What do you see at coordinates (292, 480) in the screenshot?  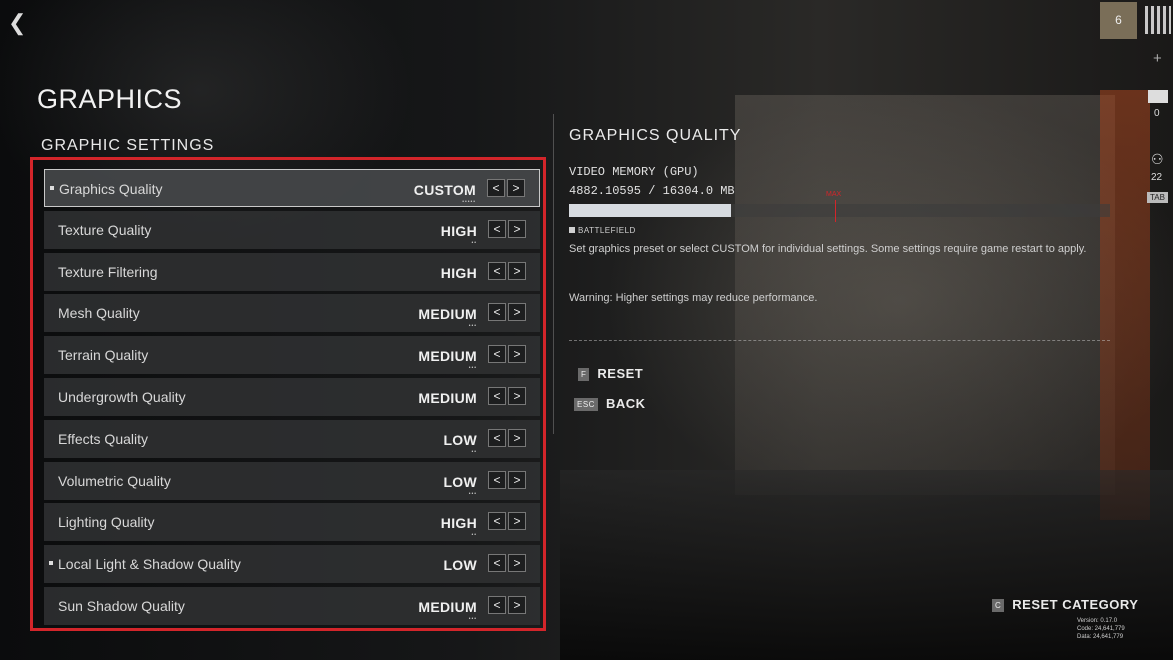 I see `setting-row: Volumetric Quality LOW ••• < >` at bounding box center [292, 480].